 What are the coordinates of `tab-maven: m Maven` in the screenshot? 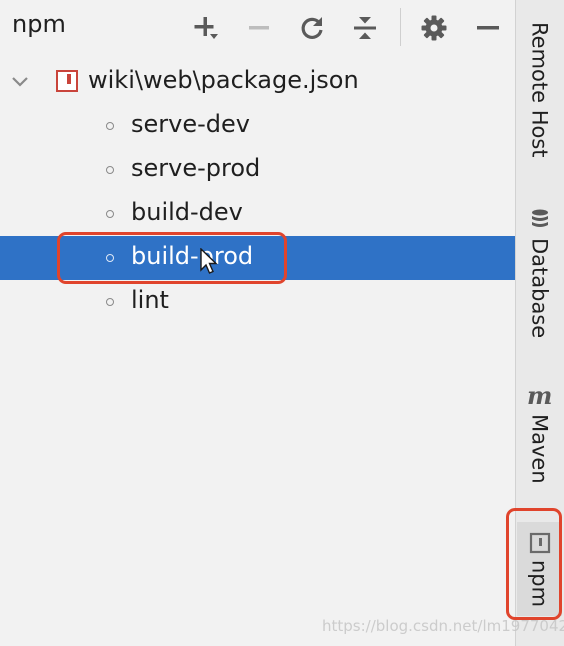 It's located at (539, 434).